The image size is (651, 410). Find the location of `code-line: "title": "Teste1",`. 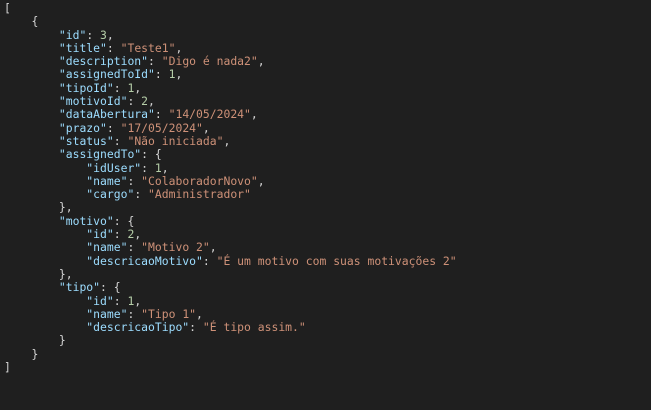

code-line: "title": "Teste1", is located at coordinates (327, 47).